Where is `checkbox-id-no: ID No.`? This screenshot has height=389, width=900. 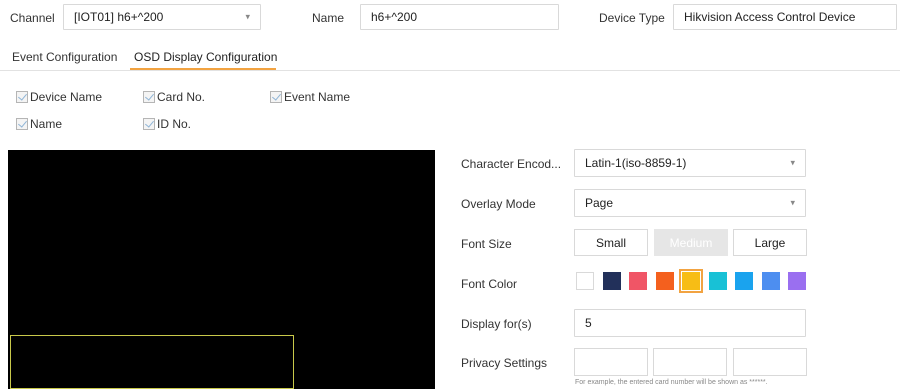 checkbox-id-no: ID No. is located at coordinates (167, 124).